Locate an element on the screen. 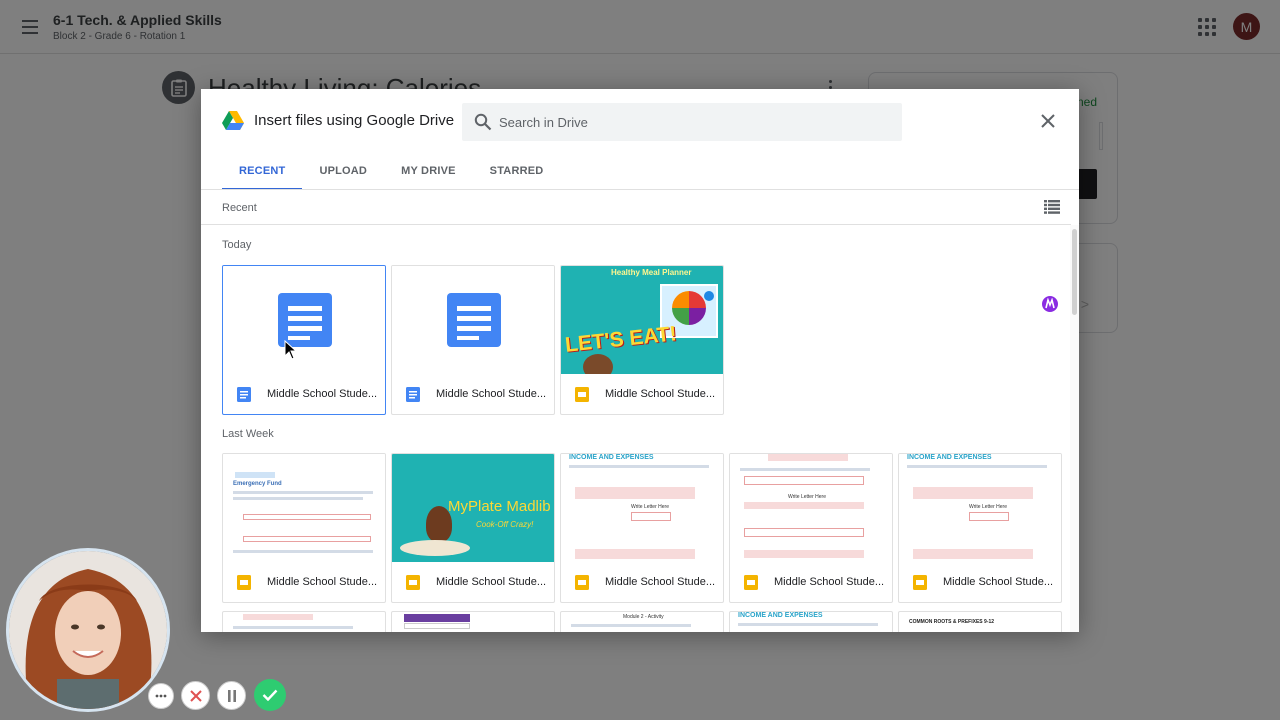 The height and width of the screenshot is (720, 1280). pause-icon is located at coordinates (231, 695).